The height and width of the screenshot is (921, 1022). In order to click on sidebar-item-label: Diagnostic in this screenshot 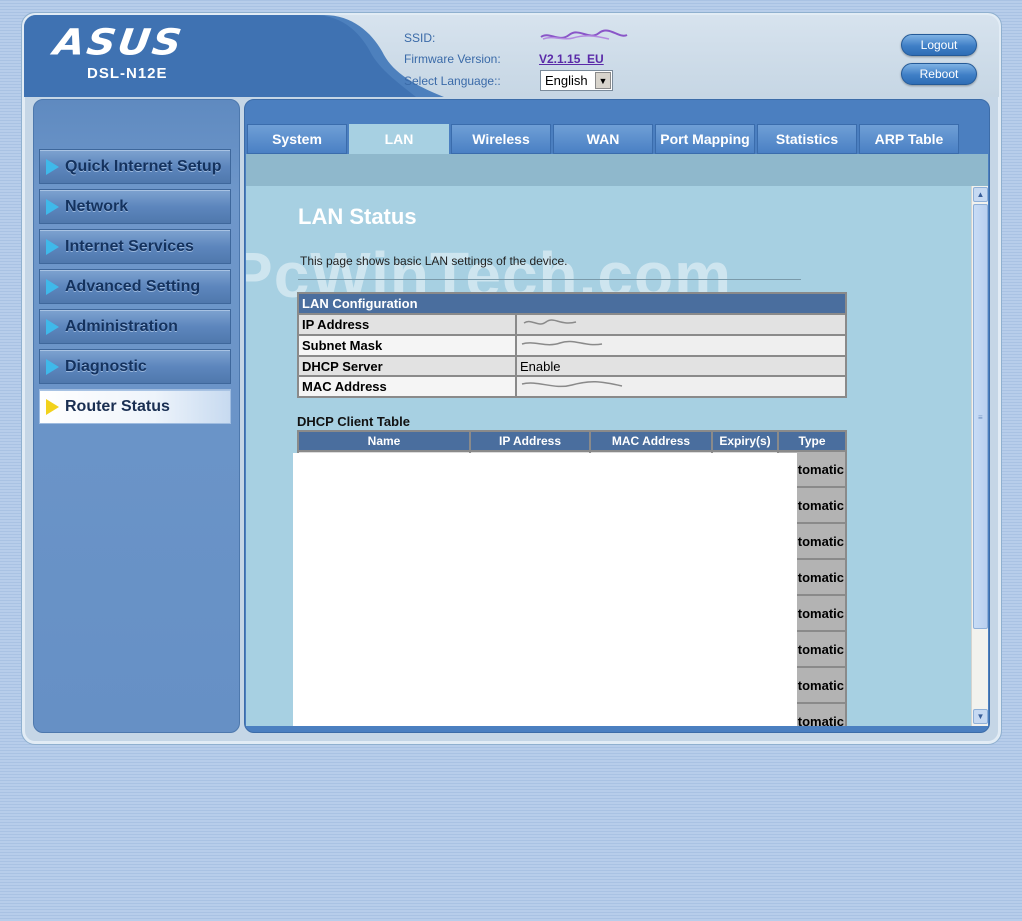, I will do `click(106, 366)`.